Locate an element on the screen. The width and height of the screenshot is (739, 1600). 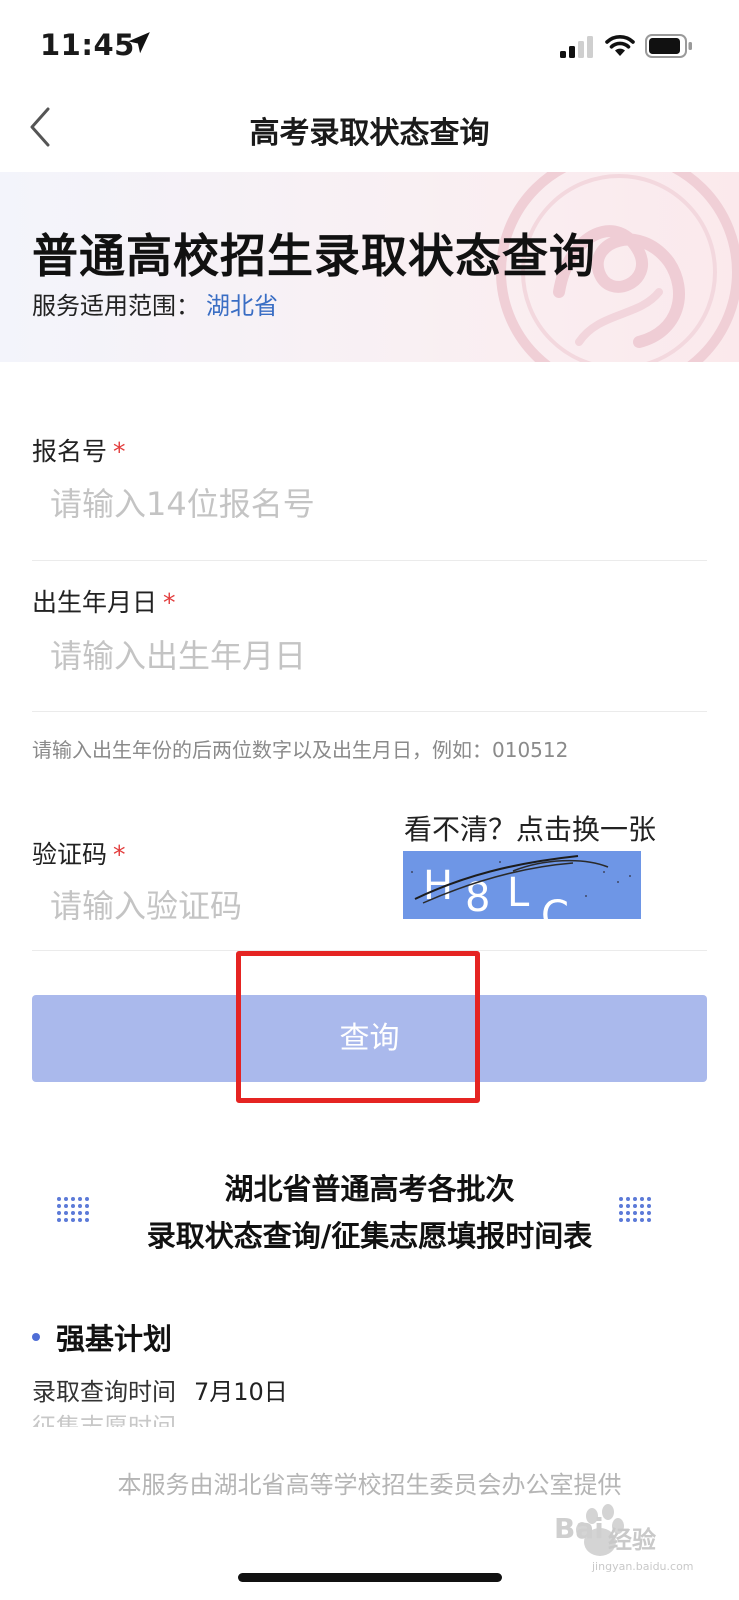
bullet-icon is located at coordinates (36, 1337).